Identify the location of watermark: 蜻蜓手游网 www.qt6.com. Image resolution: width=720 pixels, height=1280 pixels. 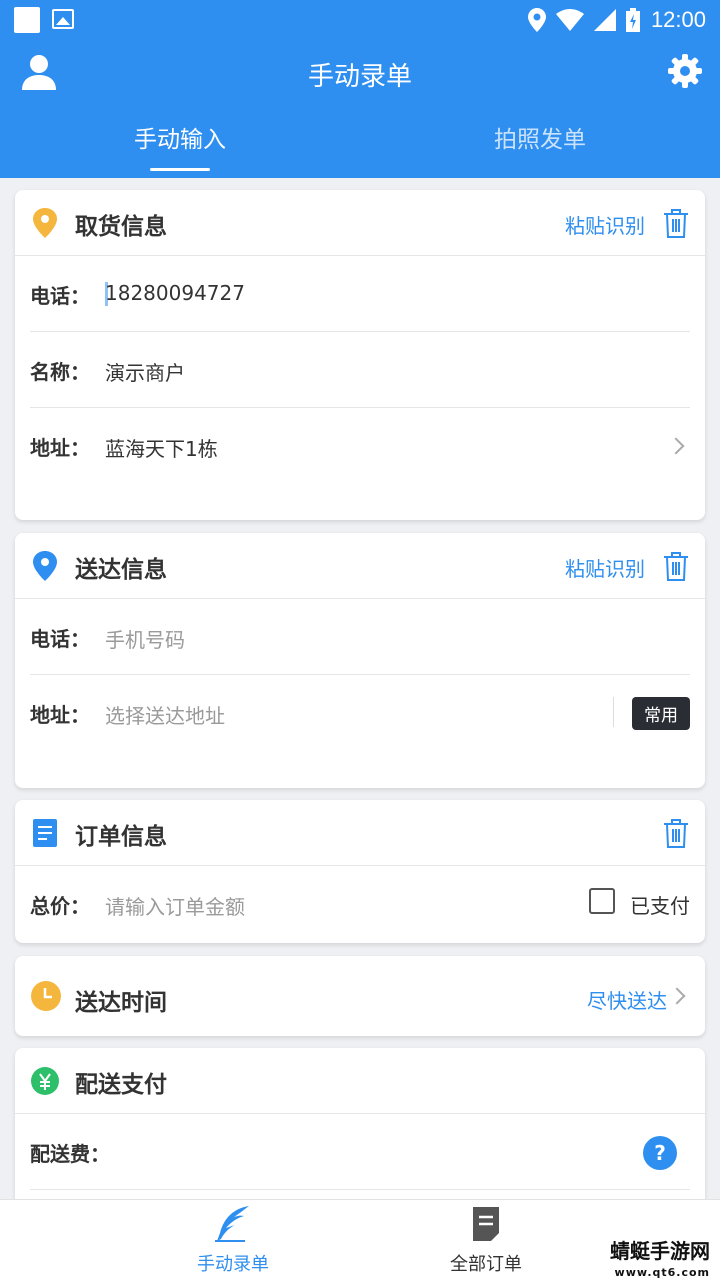
(660, 1260).